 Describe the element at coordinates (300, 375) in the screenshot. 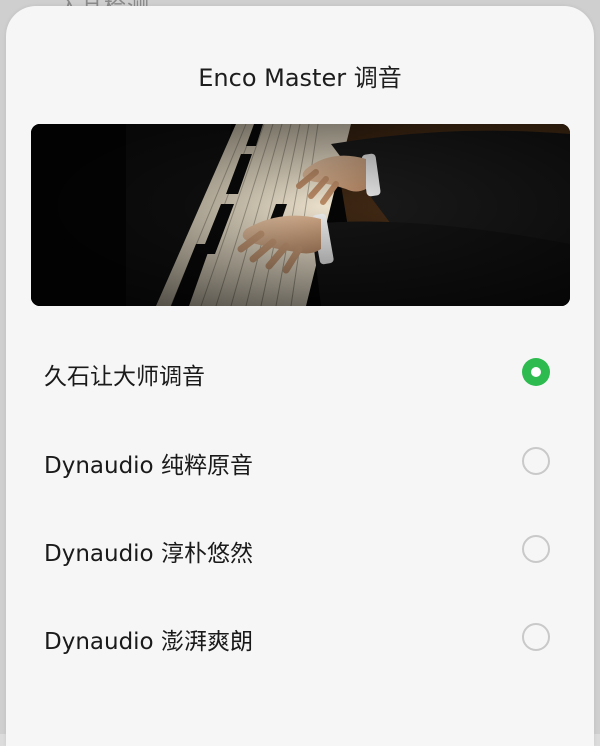

I see `option-joe-hisaishi: 久石让大师调音` at that location.